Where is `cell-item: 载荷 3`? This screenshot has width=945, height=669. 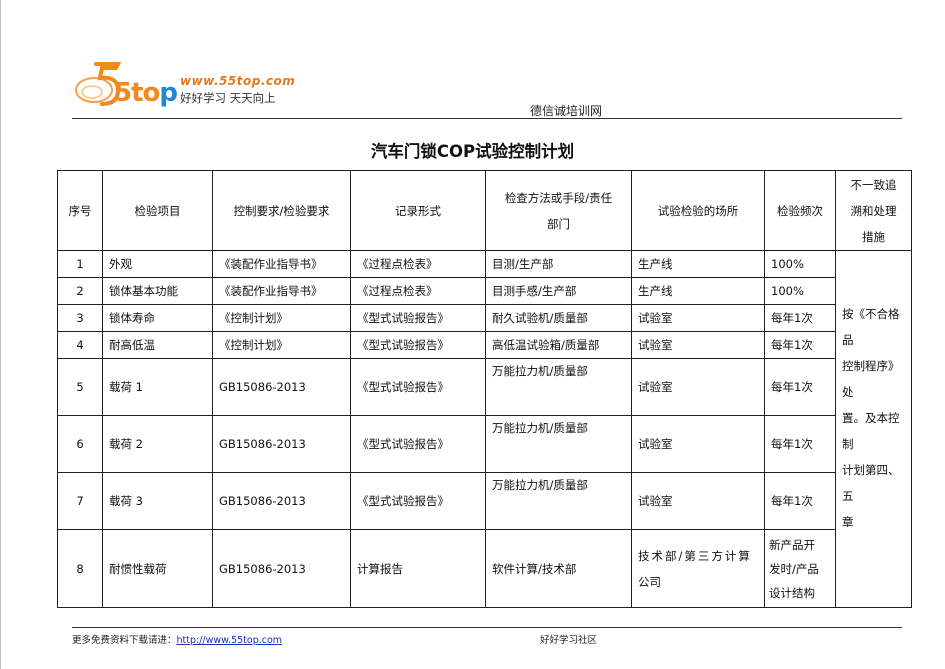 cell-item: 载荷 3 is located at coordinates (157, 501).